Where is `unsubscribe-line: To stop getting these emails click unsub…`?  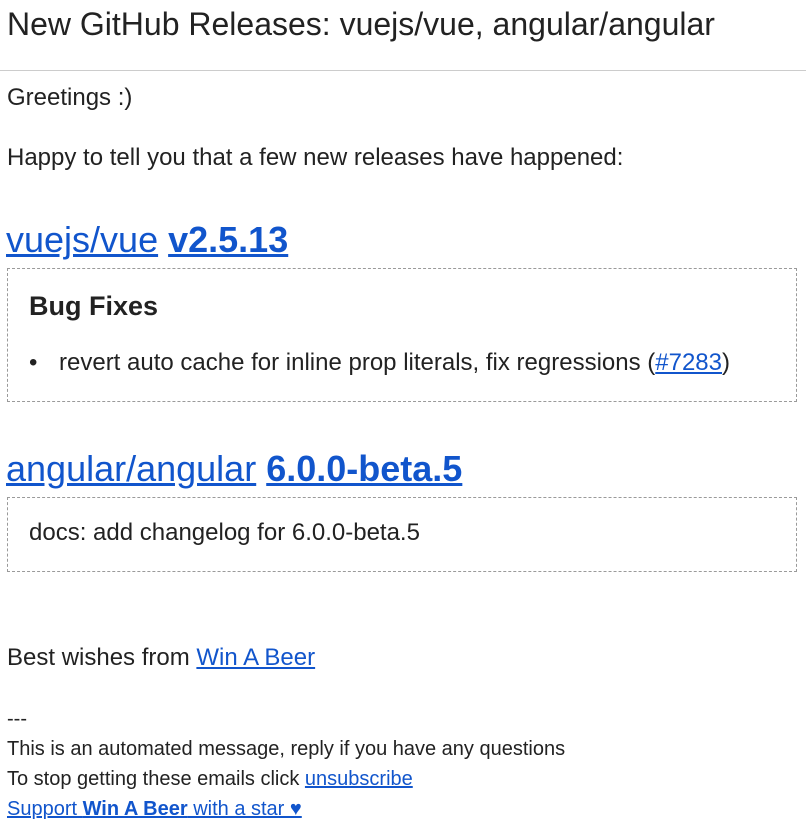
unsubscribe-line: To stop getting these emails click unsub… is located at coordinates (210, 779).